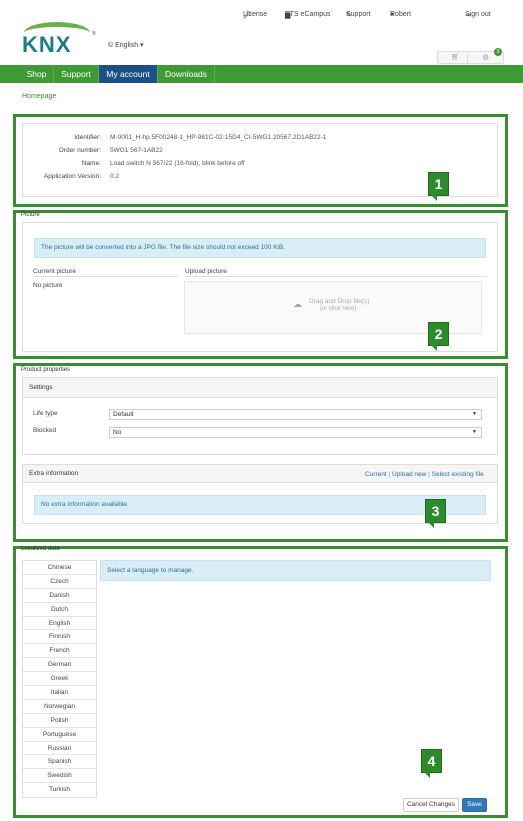 The width and height of the screenshot is (523, 821). Describe the element at coordinates (376, 474) in the screenshot. I see `current-link: Current` at that location.